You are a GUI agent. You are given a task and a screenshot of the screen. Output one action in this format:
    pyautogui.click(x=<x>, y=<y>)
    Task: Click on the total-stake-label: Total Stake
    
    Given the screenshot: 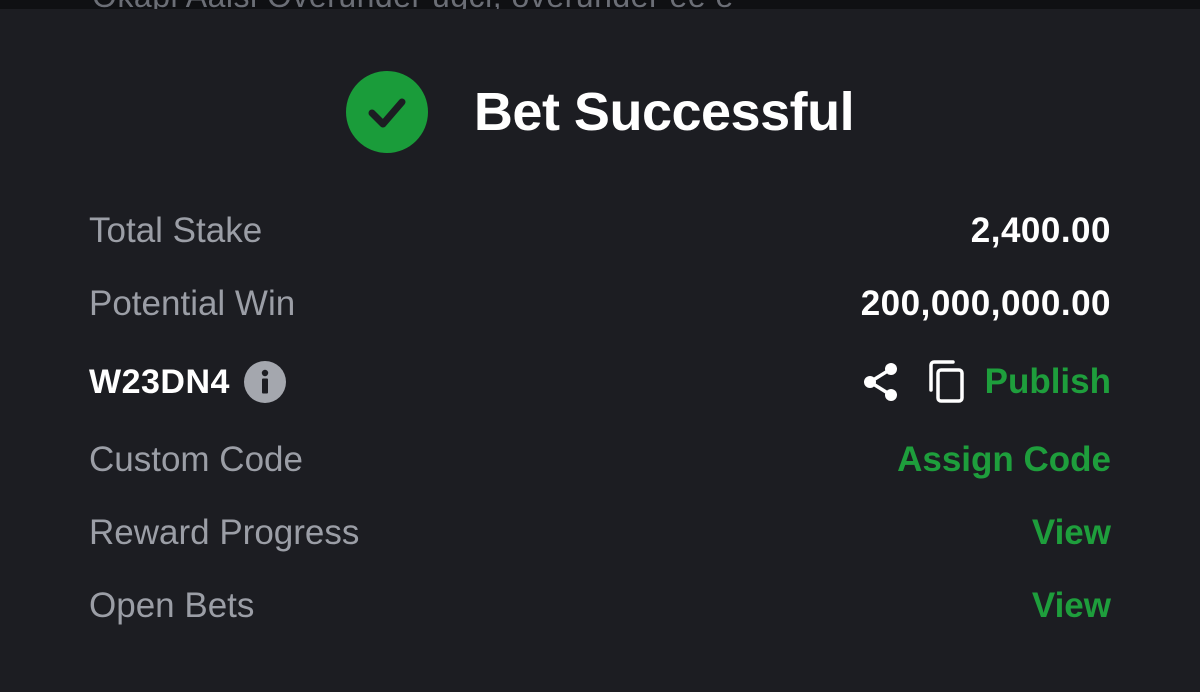 What is the action you would take?
    pyautogui.click(x=176, y=230)
    